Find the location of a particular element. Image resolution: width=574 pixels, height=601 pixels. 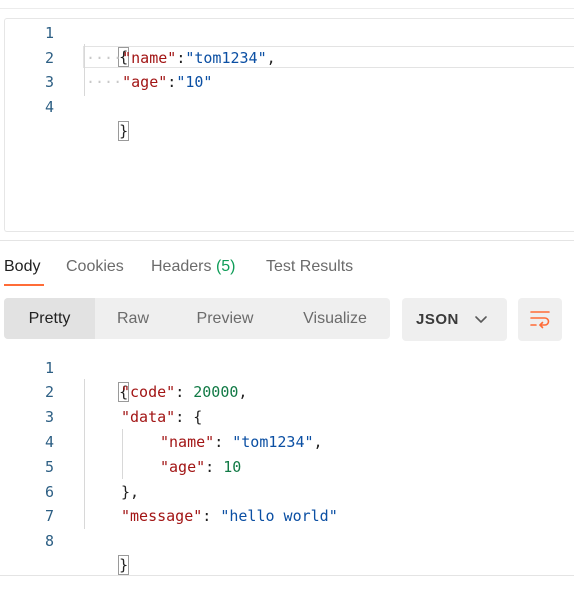

tab-cookies: Cookies is located at coordinates (95, 267).